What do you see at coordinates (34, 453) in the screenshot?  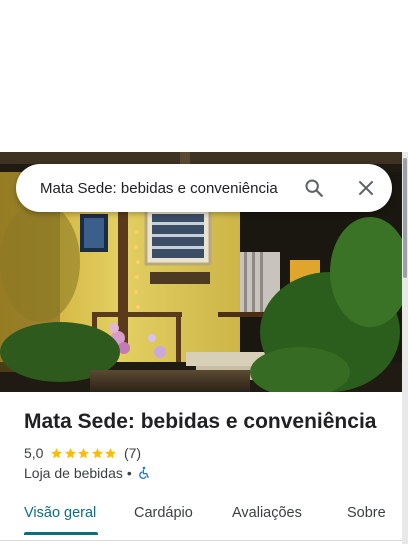 I see `rating-value: 5,0` at bounding box center [34, 453].